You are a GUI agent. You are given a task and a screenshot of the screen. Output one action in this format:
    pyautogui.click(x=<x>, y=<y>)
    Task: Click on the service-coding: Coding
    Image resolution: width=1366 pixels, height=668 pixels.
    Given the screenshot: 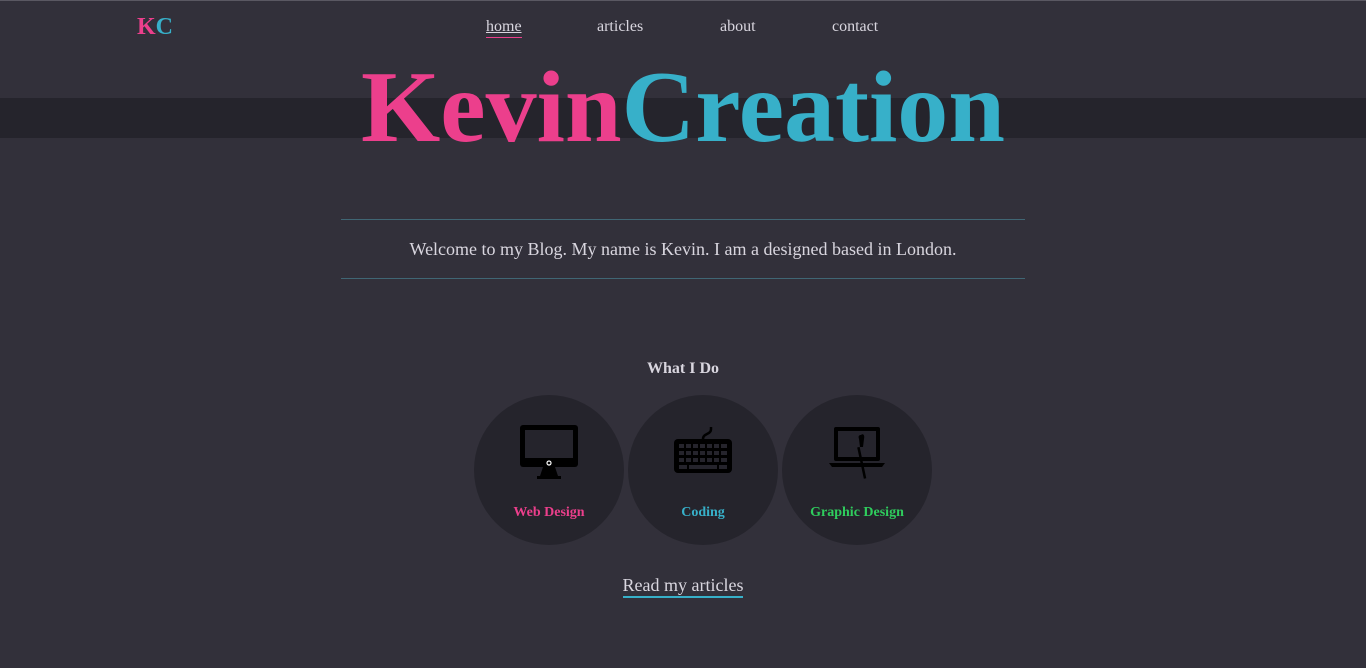 What is the action you would take?
    pyautogui.click(x=703, y=470)
    